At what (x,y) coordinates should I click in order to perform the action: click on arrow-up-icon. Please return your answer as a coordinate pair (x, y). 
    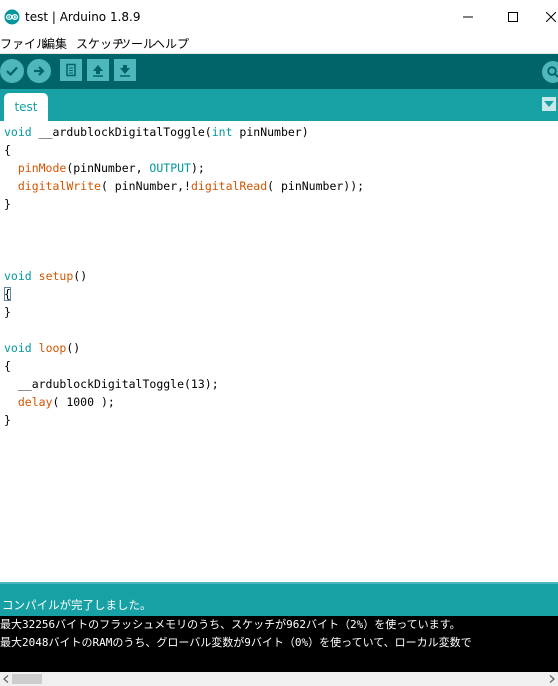
    Looking at the image, I should click on (98, 71).